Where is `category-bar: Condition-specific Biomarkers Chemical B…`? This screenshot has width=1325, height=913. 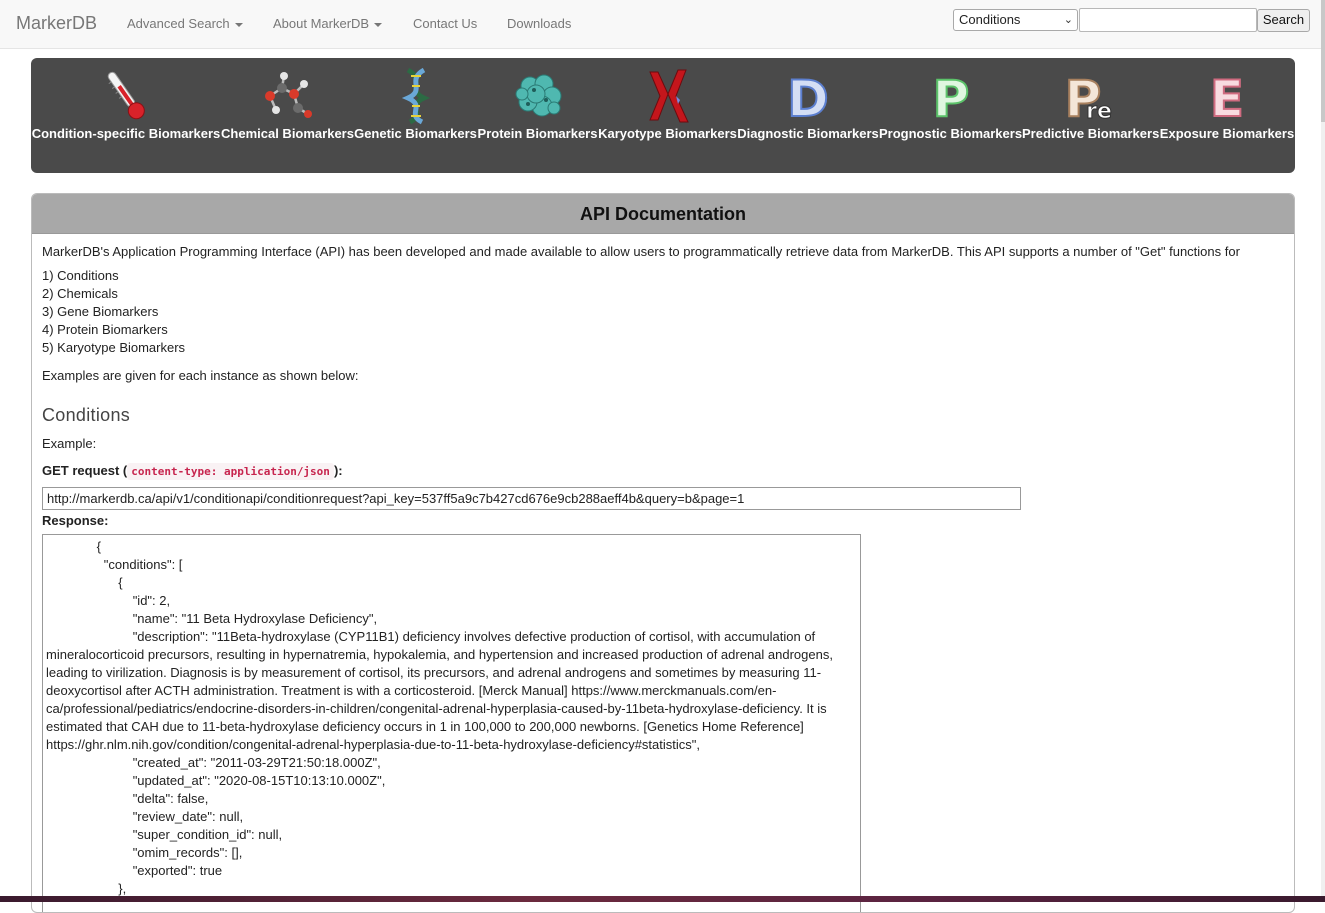 category-bar: Condition-specific Biomarkers Chemical B… is located at coordinates (663, 115).